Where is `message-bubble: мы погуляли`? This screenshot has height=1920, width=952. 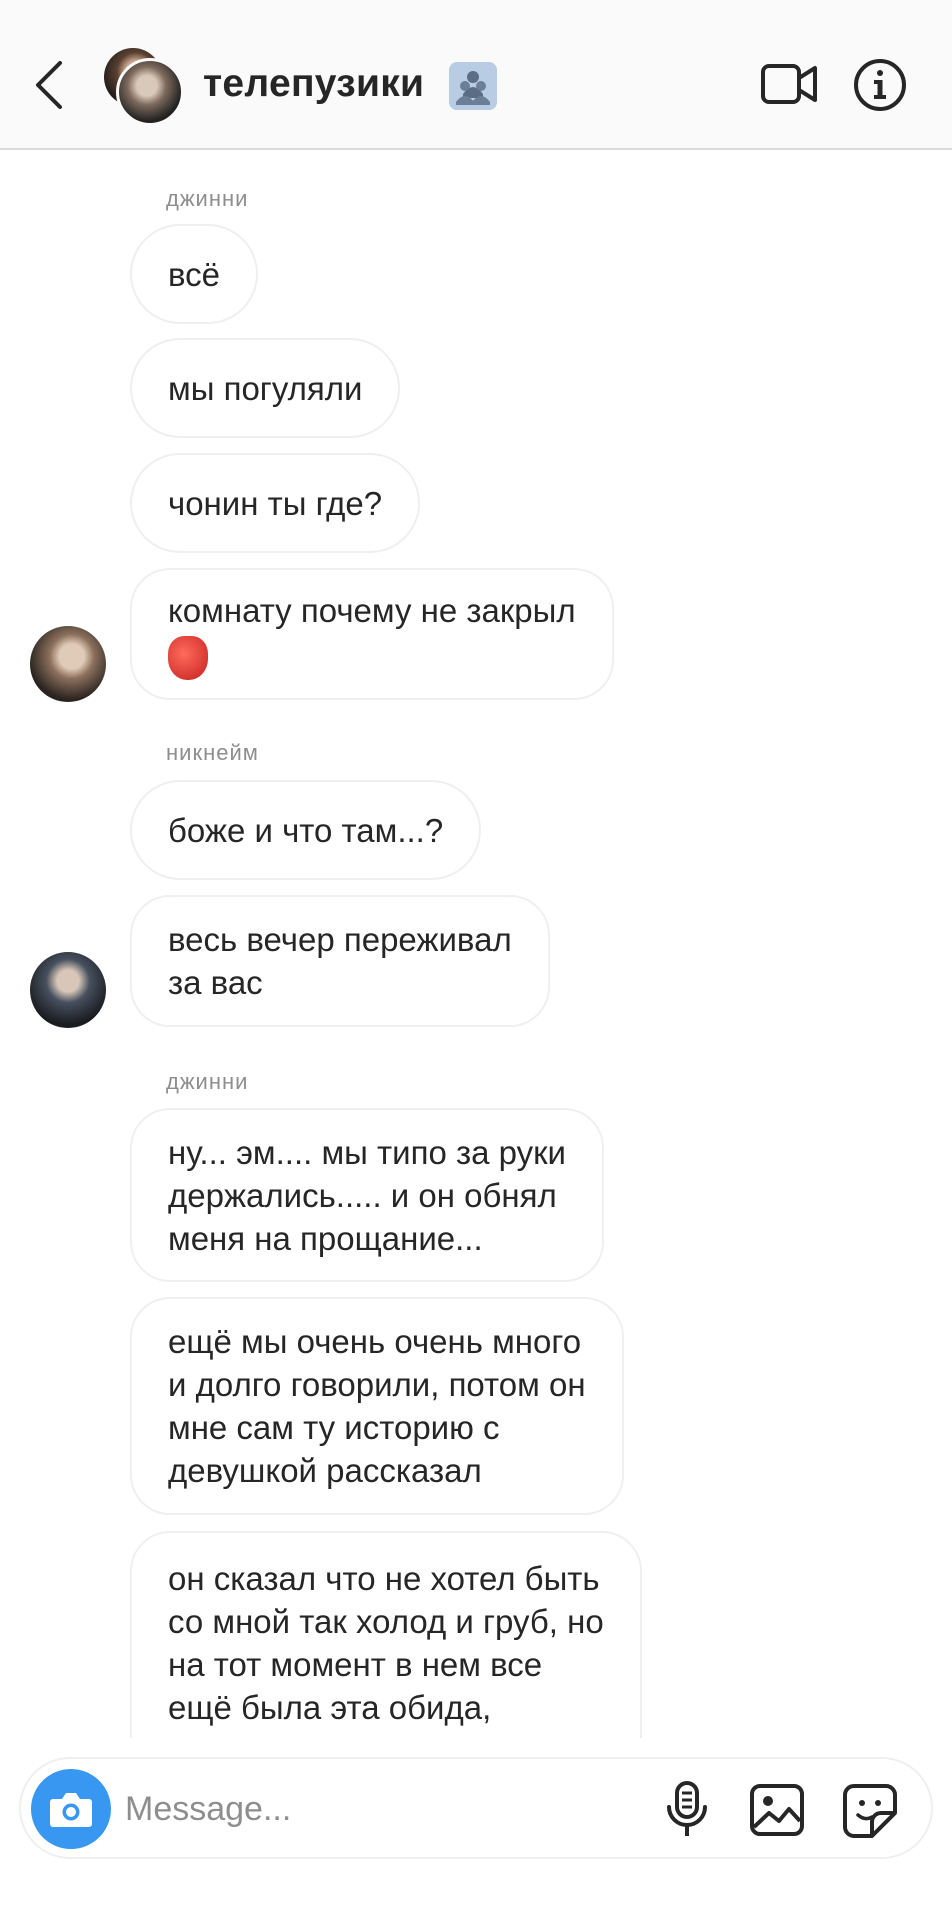
message-bubble: мы погуляли is located at coordinates (265, 388).